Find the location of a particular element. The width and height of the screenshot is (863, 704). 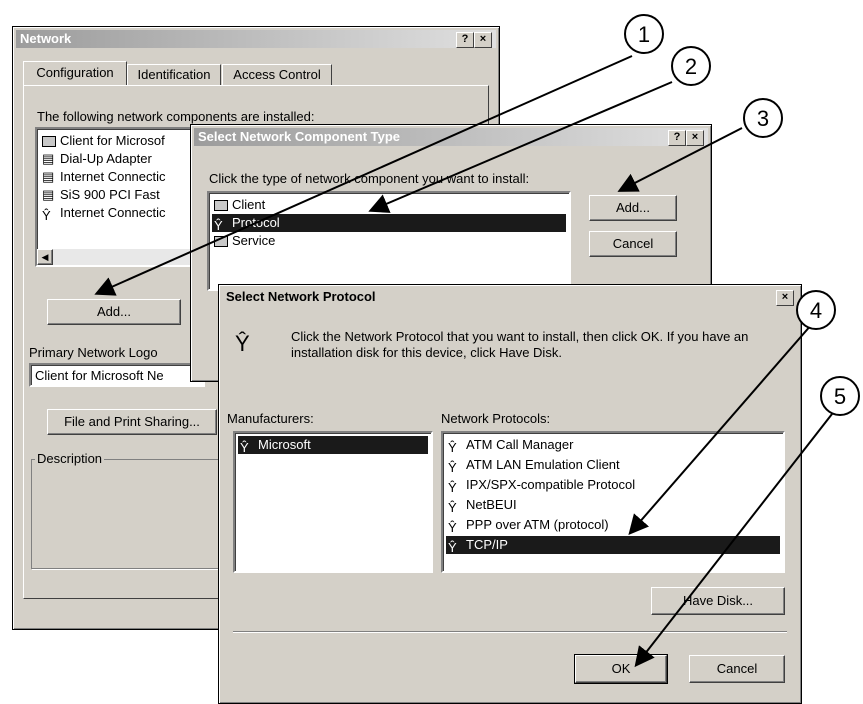

callout-4: 4 is located at coordinates (816, 310).